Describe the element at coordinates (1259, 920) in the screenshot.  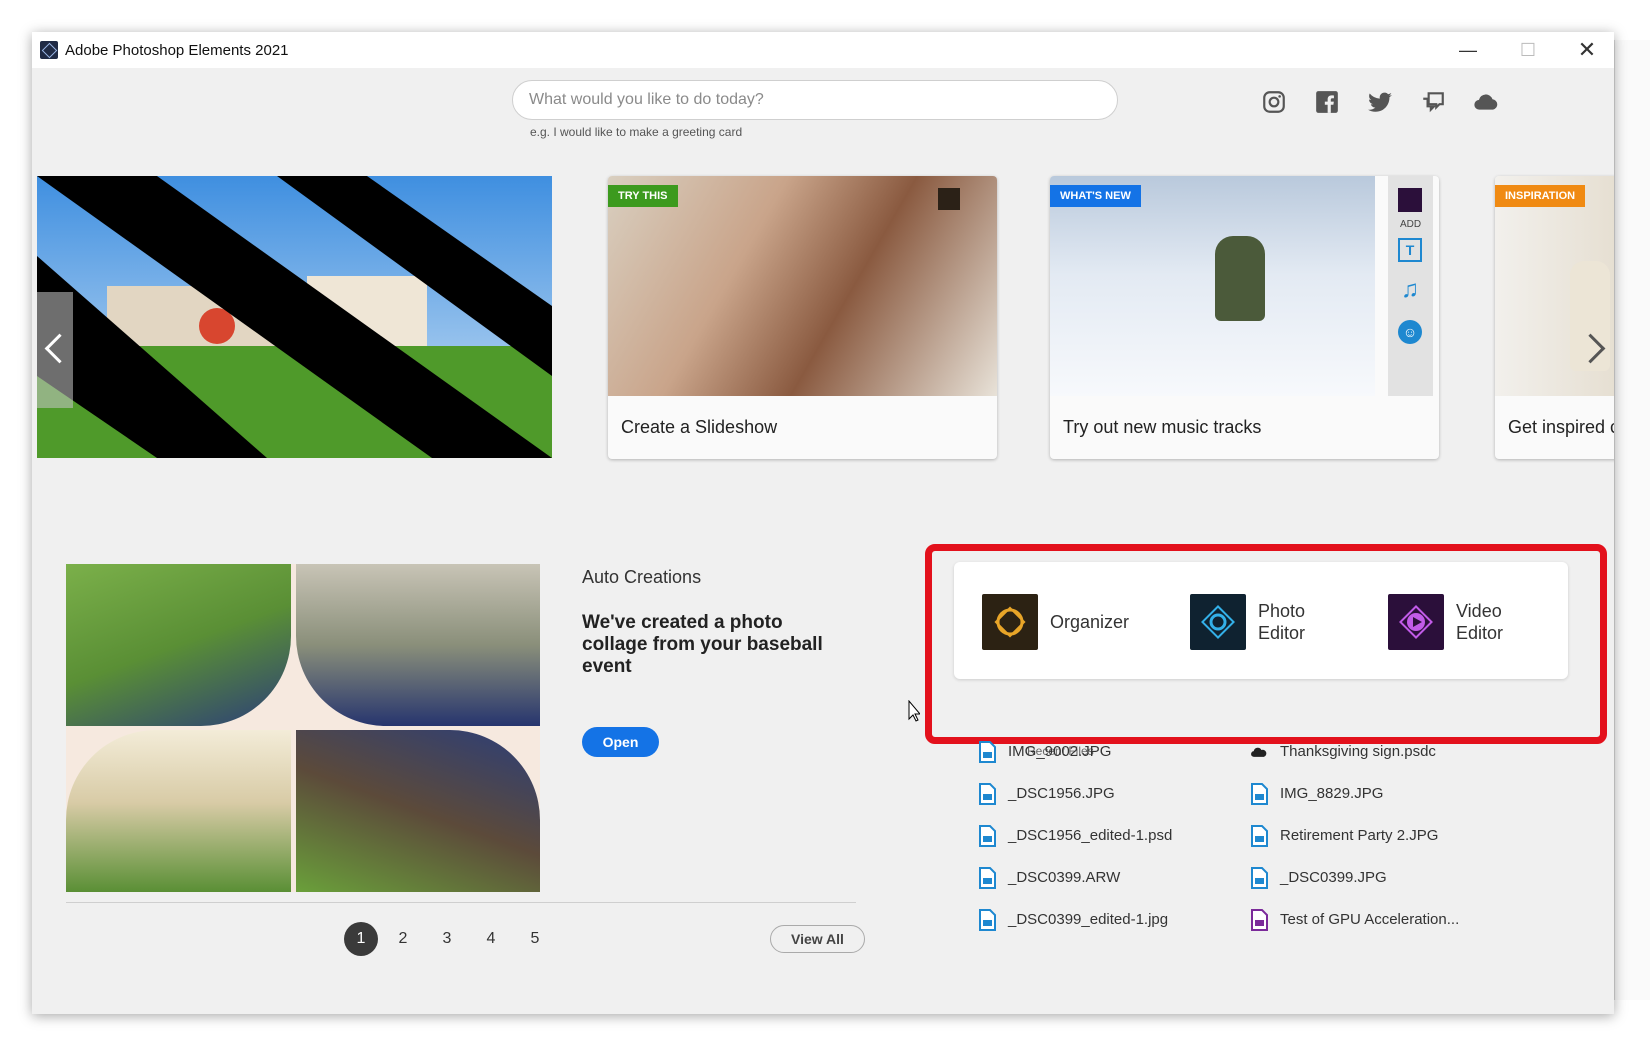
I see `video-file-icon` at that location.